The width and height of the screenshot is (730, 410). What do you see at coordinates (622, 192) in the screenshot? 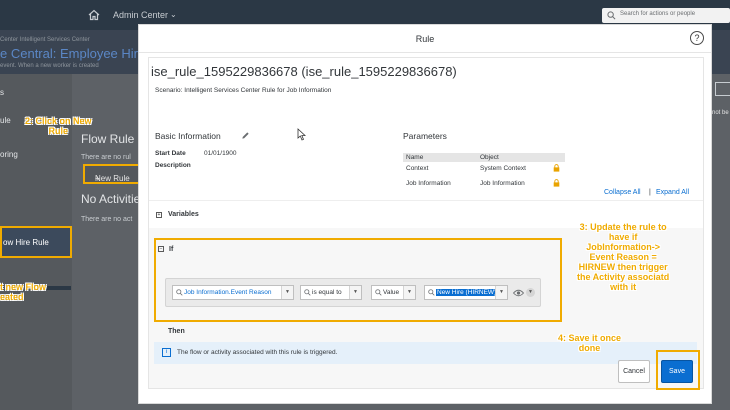
I see `collapse-all-link: Collapse All` at bounding box center [622, 192].